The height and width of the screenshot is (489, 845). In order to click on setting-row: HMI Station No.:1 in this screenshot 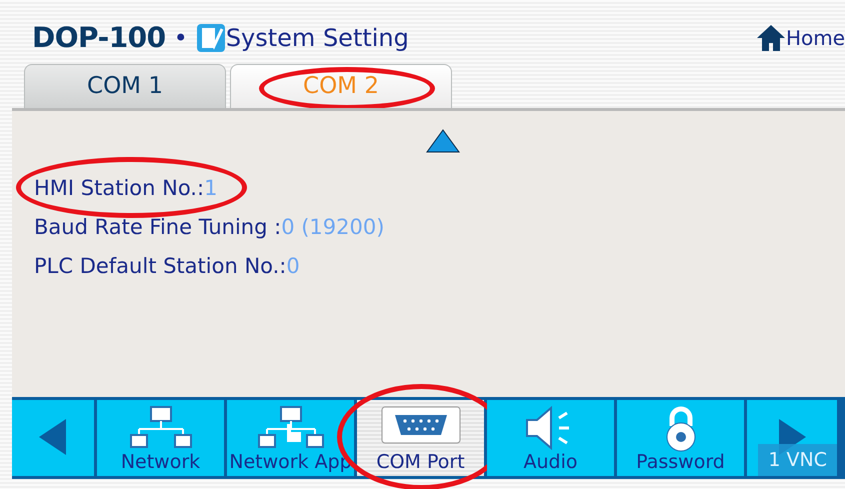, I will do `click(126, 188)`.